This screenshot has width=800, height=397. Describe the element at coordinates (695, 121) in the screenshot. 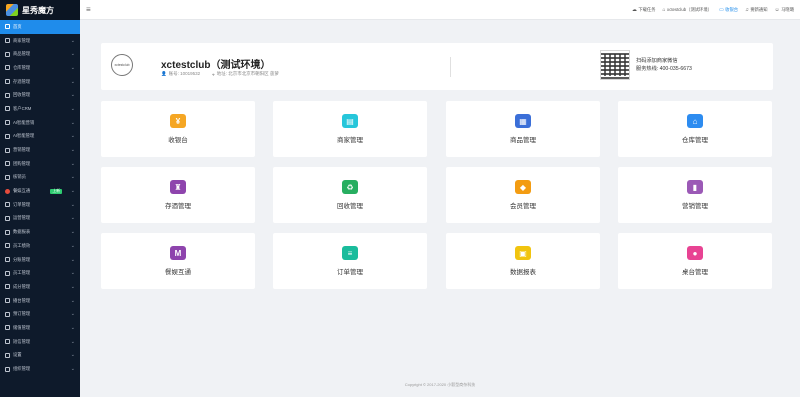

I see `warehouse-icon: ⌂` at that location.